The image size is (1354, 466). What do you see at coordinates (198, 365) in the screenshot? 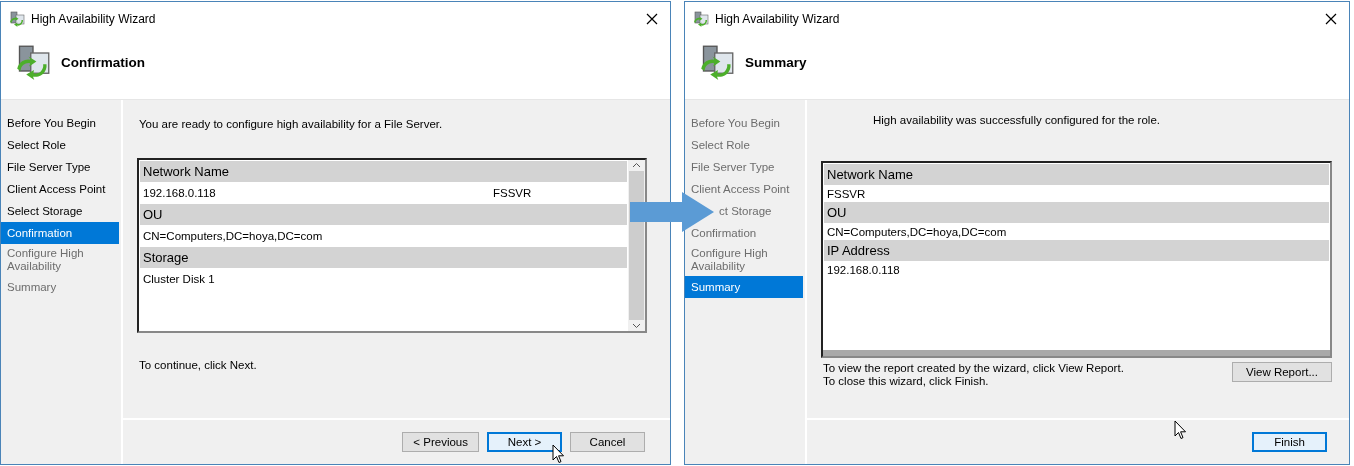
I see `instruction-text: To continue, click Next.` at bounding box center [198, 365].